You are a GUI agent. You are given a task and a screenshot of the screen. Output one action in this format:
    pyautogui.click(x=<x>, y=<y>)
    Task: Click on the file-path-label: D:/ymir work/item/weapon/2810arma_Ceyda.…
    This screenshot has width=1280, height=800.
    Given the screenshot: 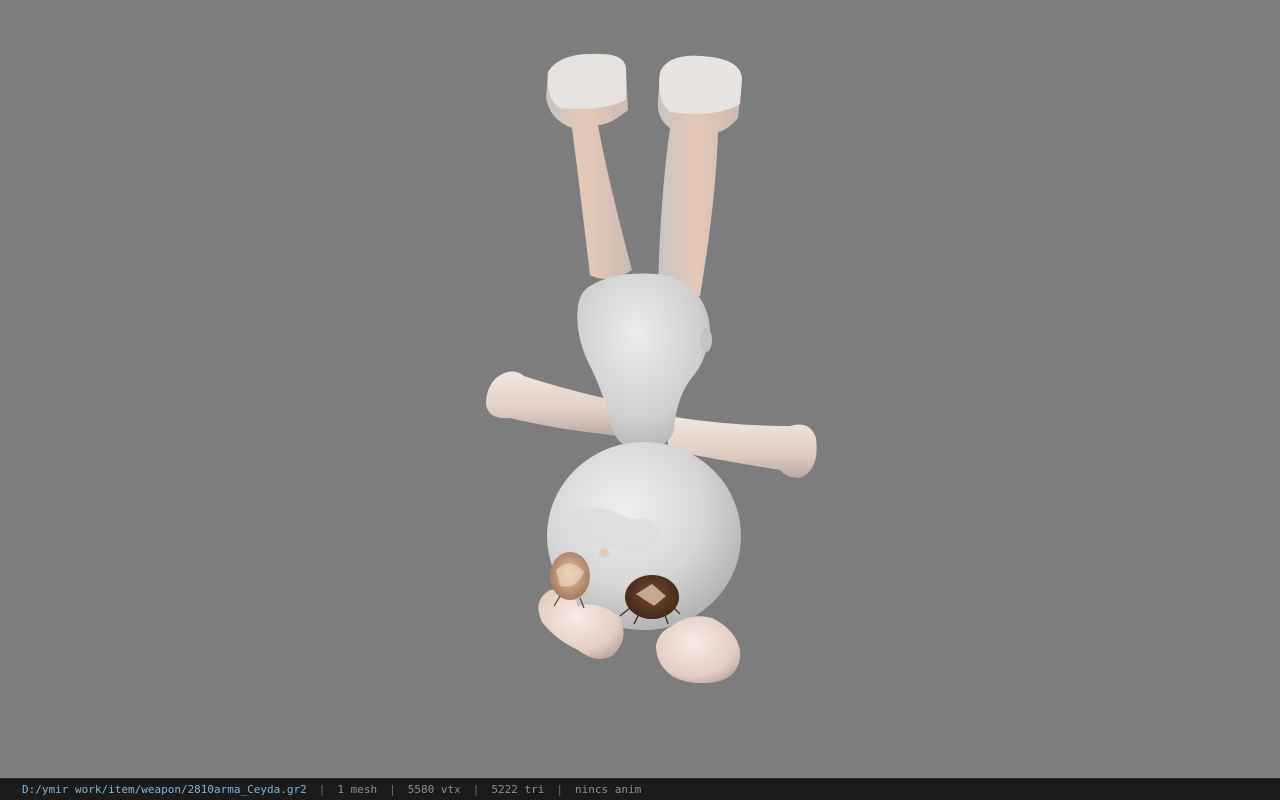 What is the action you would take?
    pyautogui.click(x=164, y=789)
    